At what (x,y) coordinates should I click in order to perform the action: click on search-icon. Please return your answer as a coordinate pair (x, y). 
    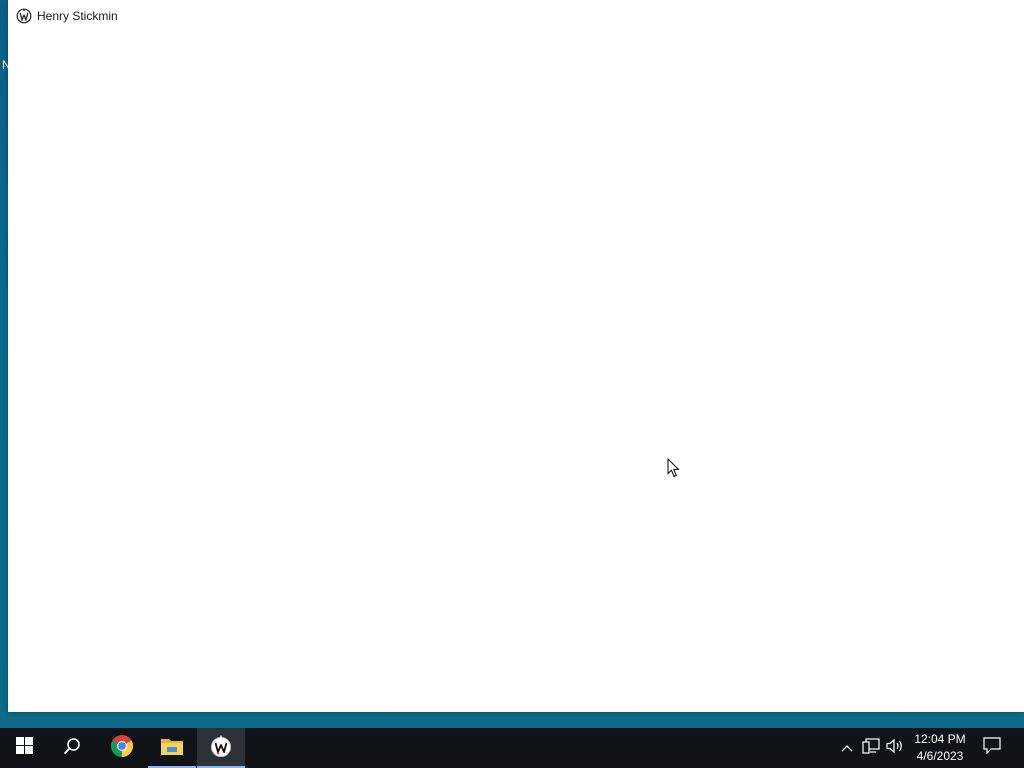
    Looking at the image, I should click on (72, 748).